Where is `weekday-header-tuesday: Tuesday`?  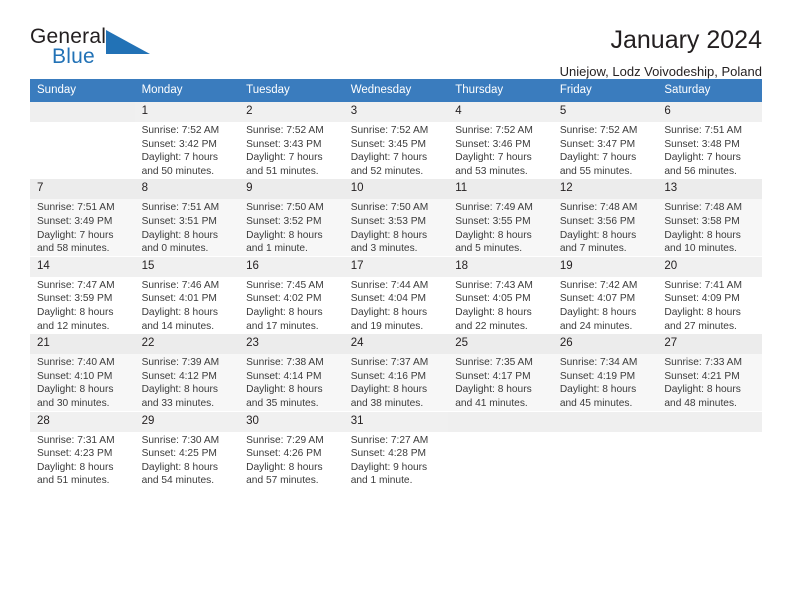
weekday-header-tuesday: Tuesday is located at coordinates (291, 90).